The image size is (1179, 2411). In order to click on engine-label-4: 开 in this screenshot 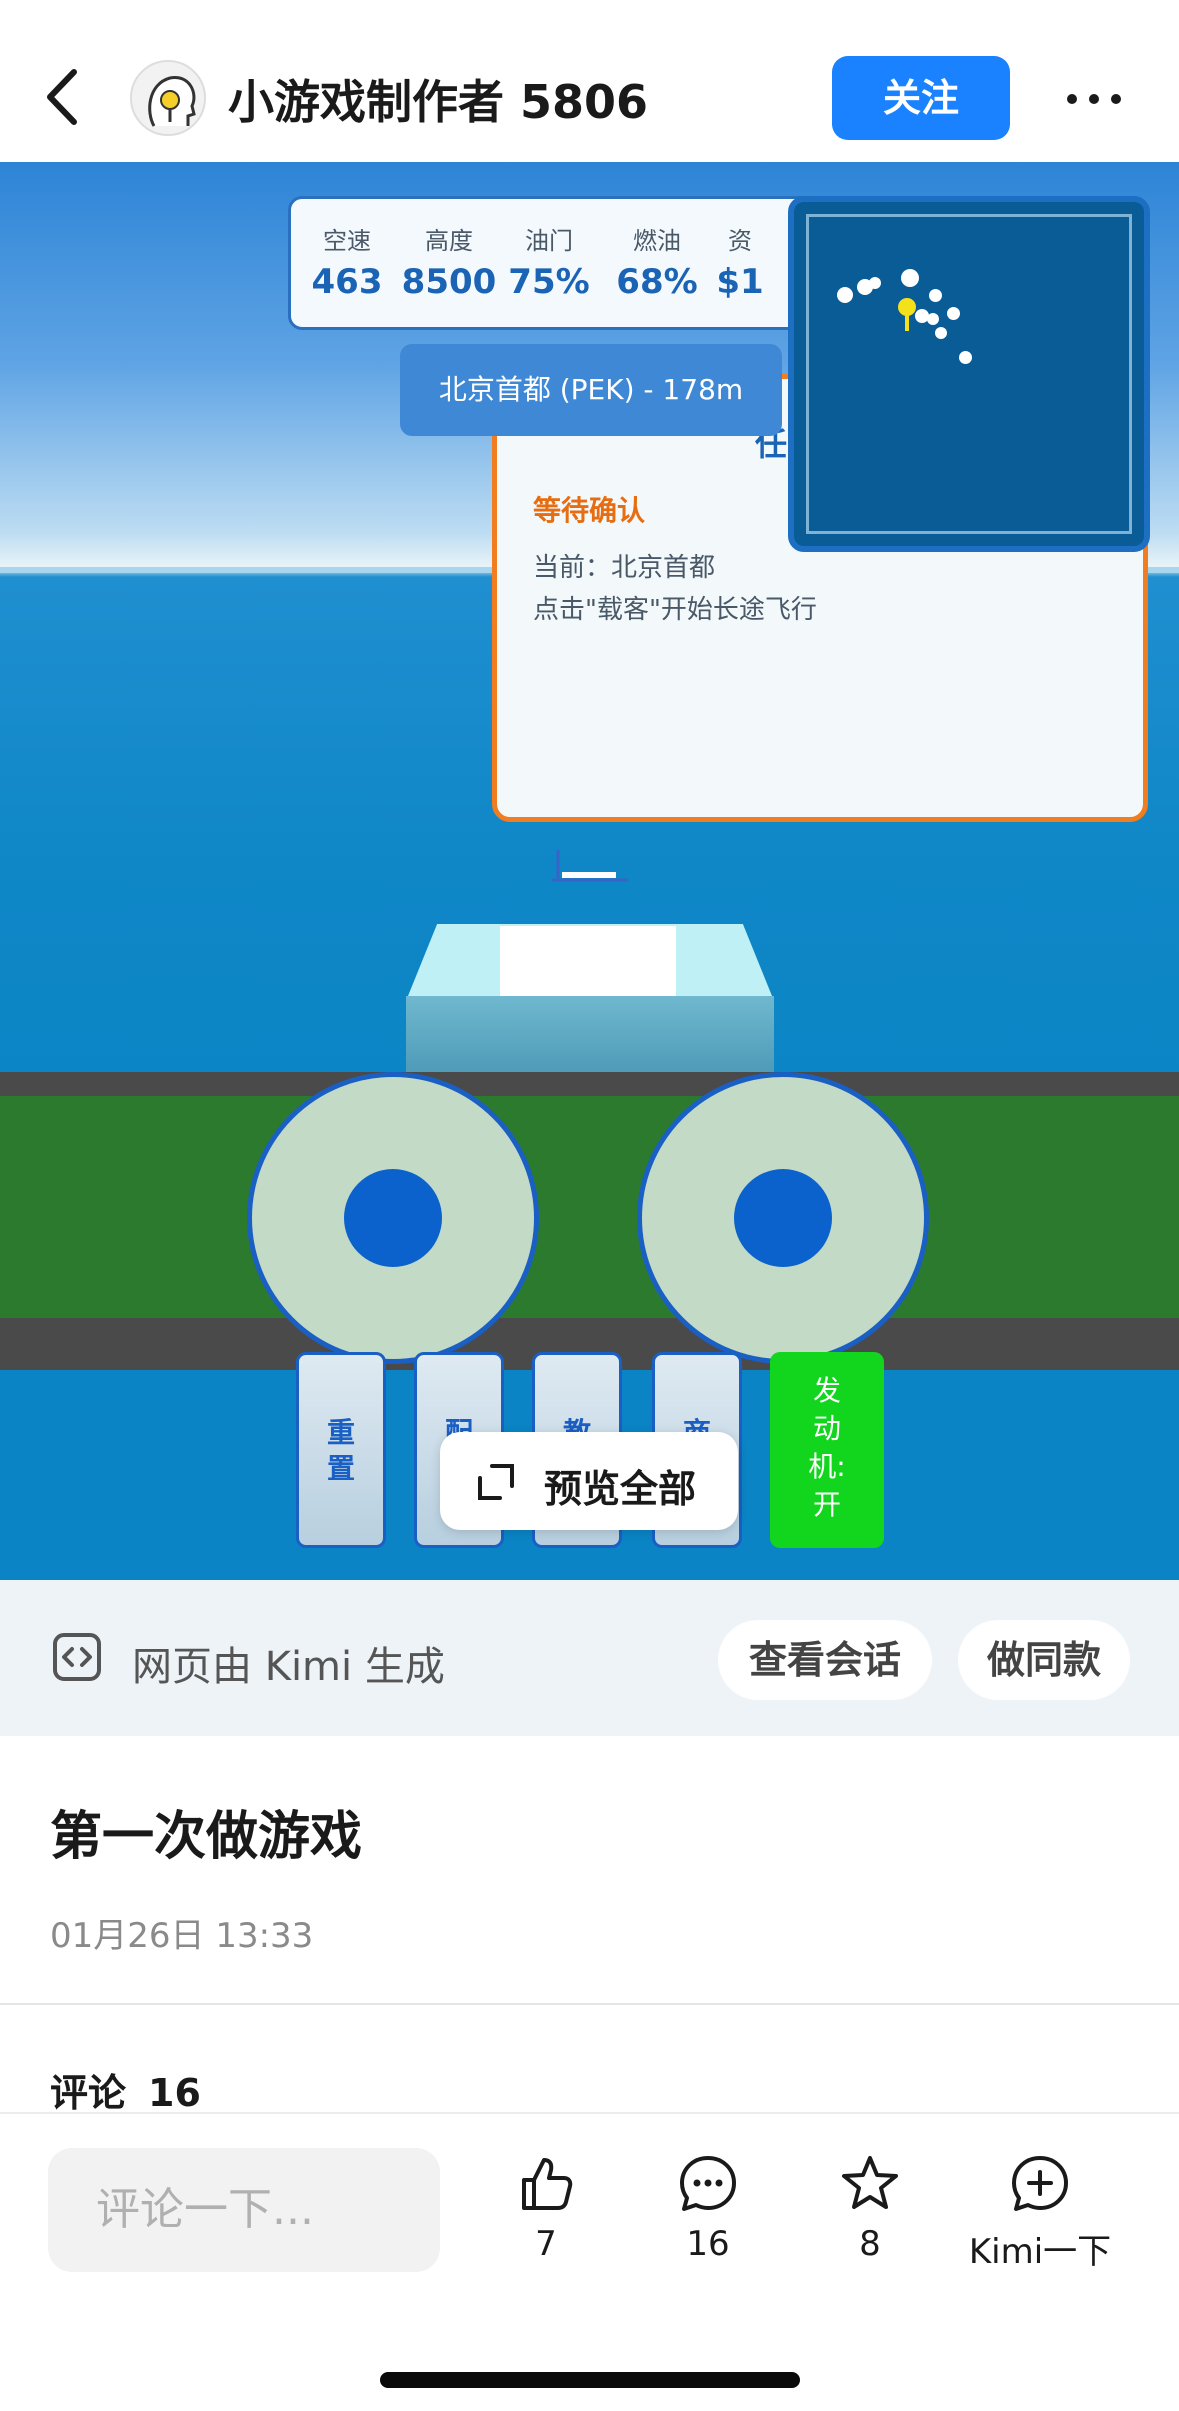, I will do `click(826, 1504)`.